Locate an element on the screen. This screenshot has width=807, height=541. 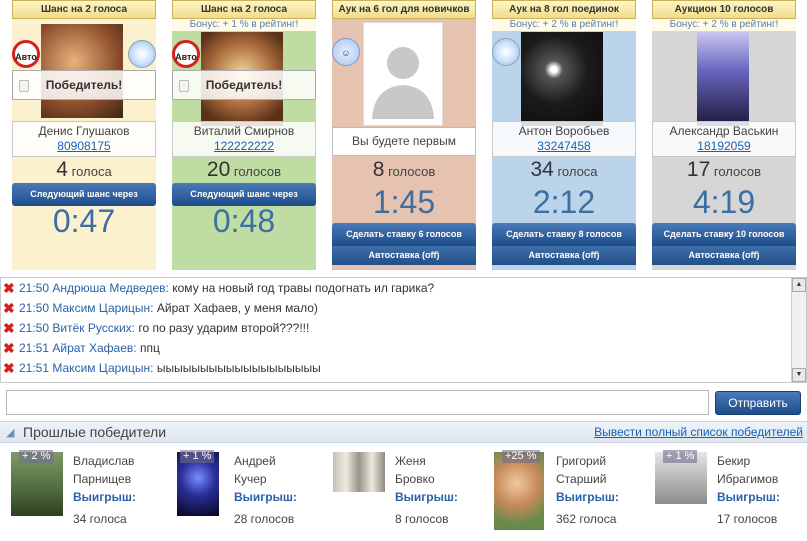
leader-info: Виталий Смирнов 122222222 is located at coordinates (244, 139).